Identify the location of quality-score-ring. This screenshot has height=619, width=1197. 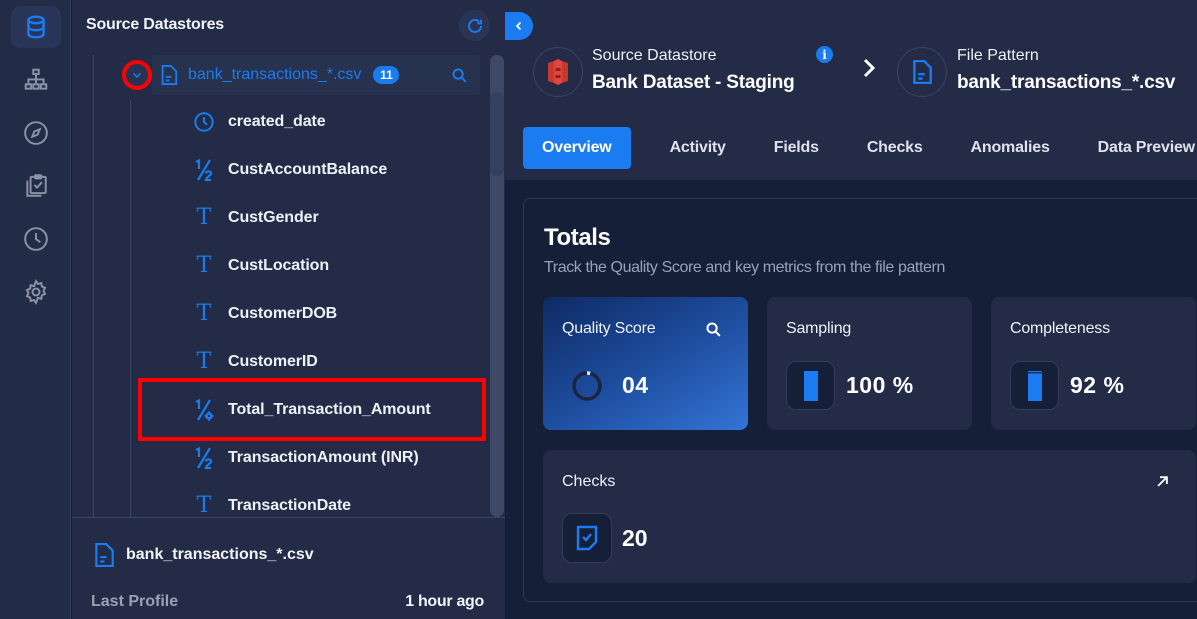
(587, 386).